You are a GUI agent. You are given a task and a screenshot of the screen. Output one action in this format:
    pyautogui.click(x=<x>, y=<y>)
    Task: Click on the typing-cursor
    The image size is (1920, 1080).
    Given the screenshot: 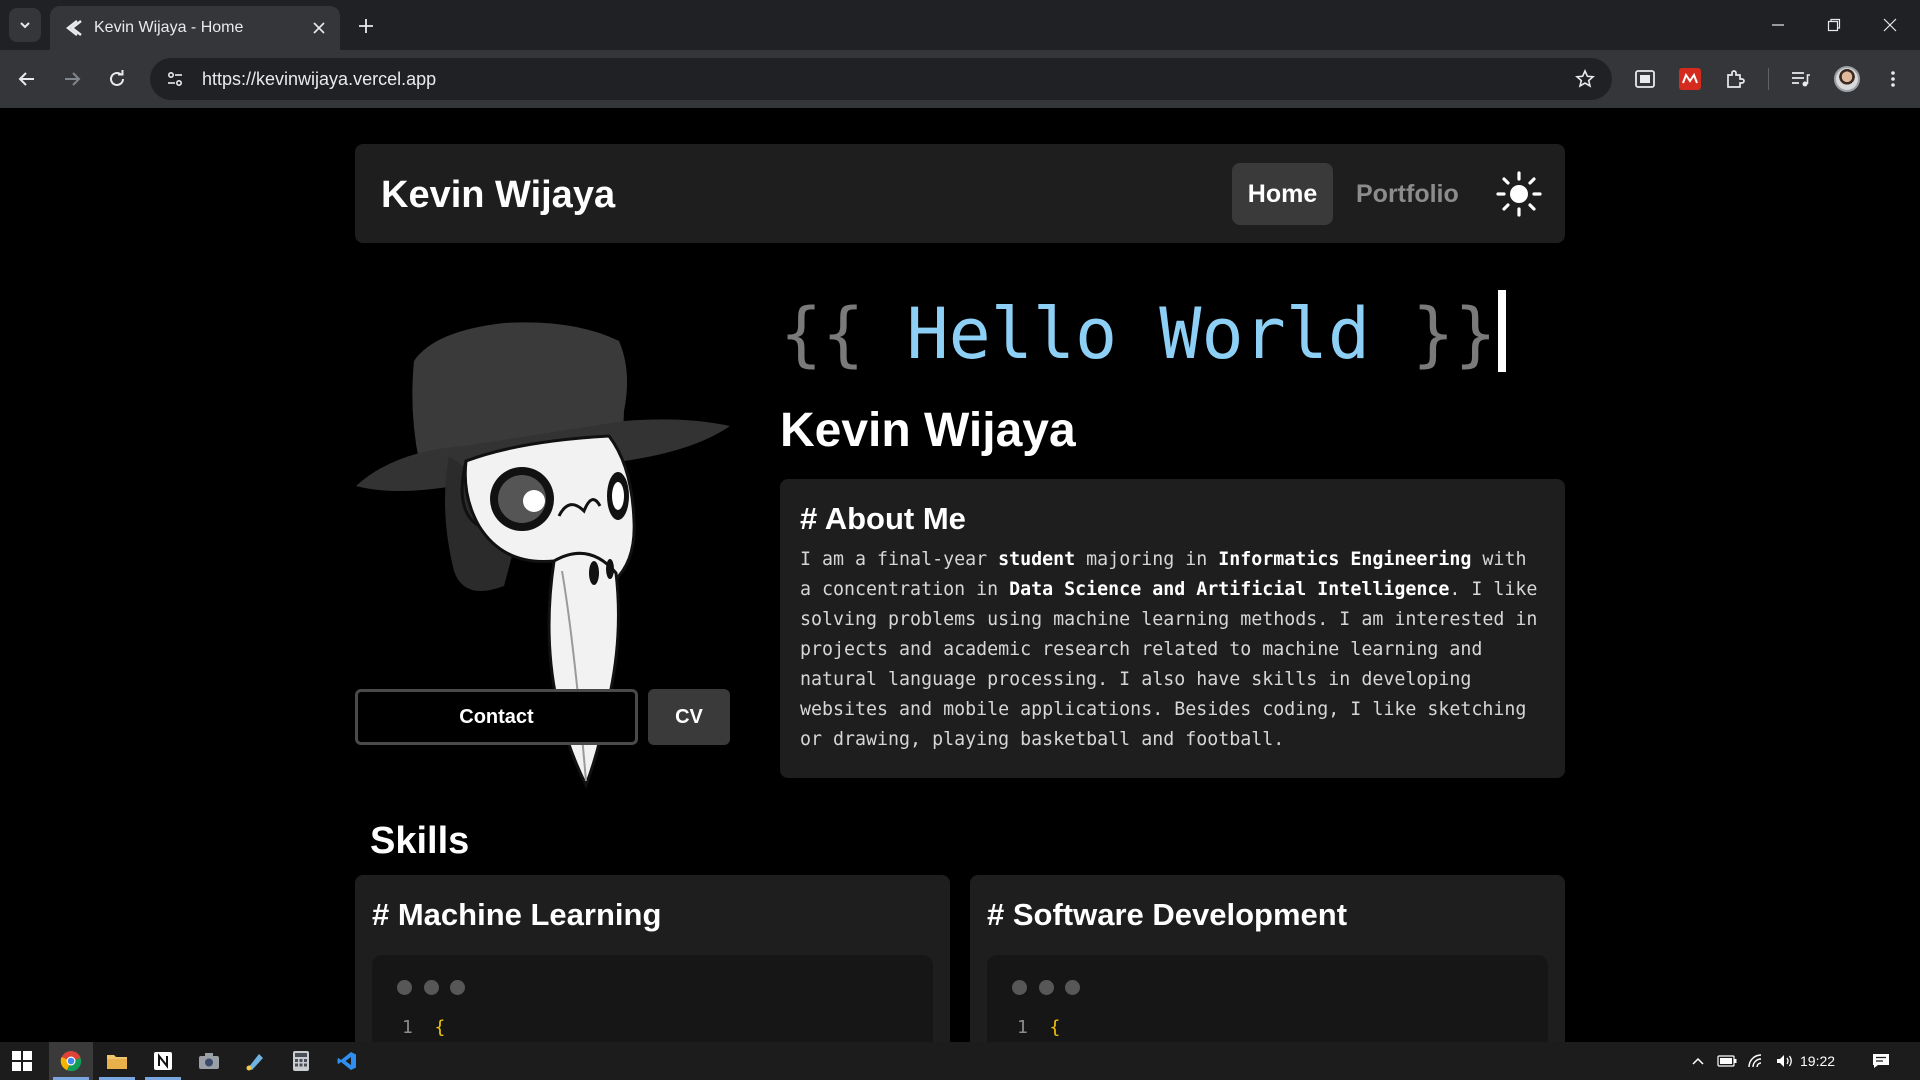 What is the action you would take?
    pyautogui.click(x=1502, y=331)
    